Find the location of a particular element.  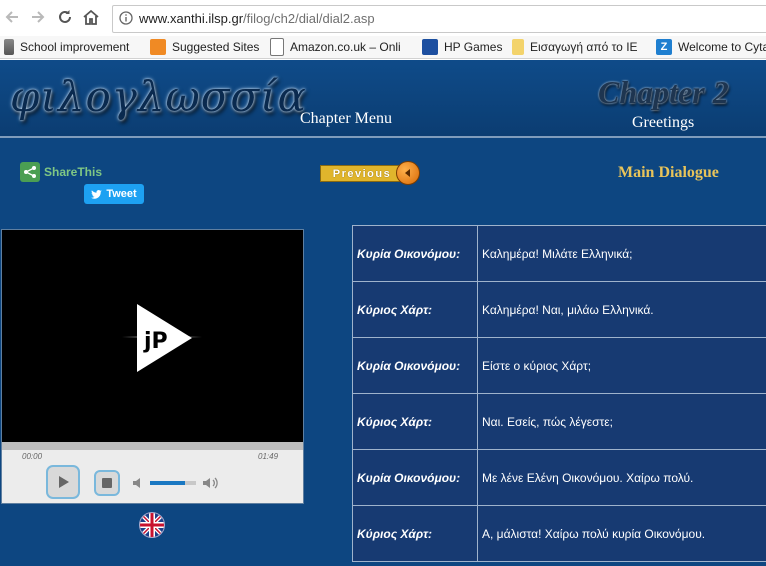

play-button is located at coordinates (63, 482).